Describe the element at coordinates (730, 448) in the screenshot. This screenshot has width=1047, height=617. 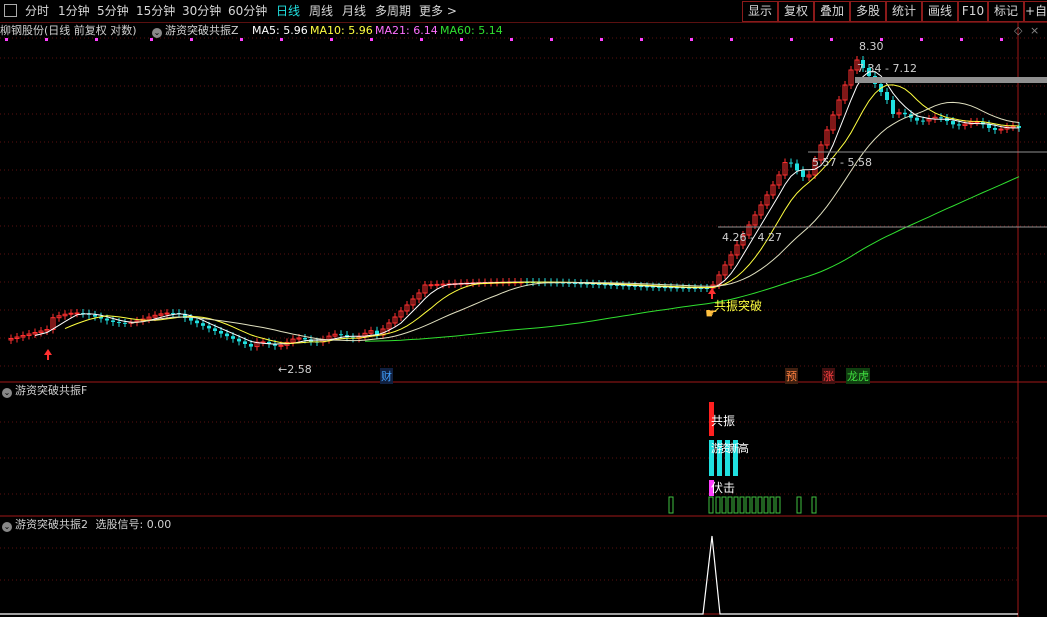
I see `new-high-label: 游资新高` at that location.